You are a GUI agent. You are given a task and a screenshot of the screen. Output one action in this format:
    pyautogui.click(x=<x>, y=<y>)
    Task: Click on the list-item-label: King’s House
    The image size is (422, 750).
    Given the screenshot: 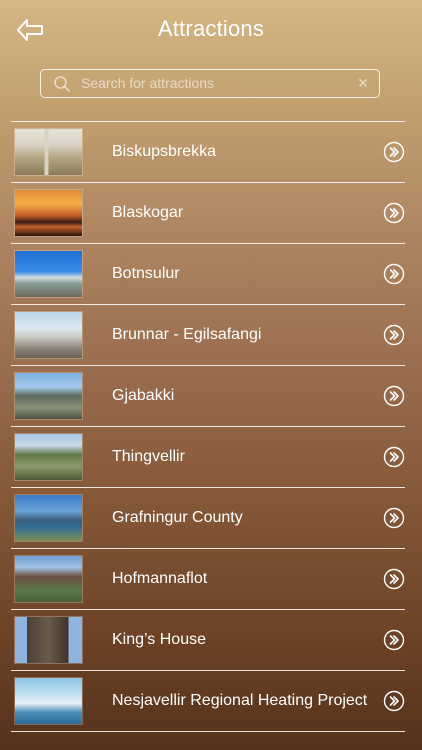 What is the action you would take?
    pyautogui.click(x=159, y=639)
    